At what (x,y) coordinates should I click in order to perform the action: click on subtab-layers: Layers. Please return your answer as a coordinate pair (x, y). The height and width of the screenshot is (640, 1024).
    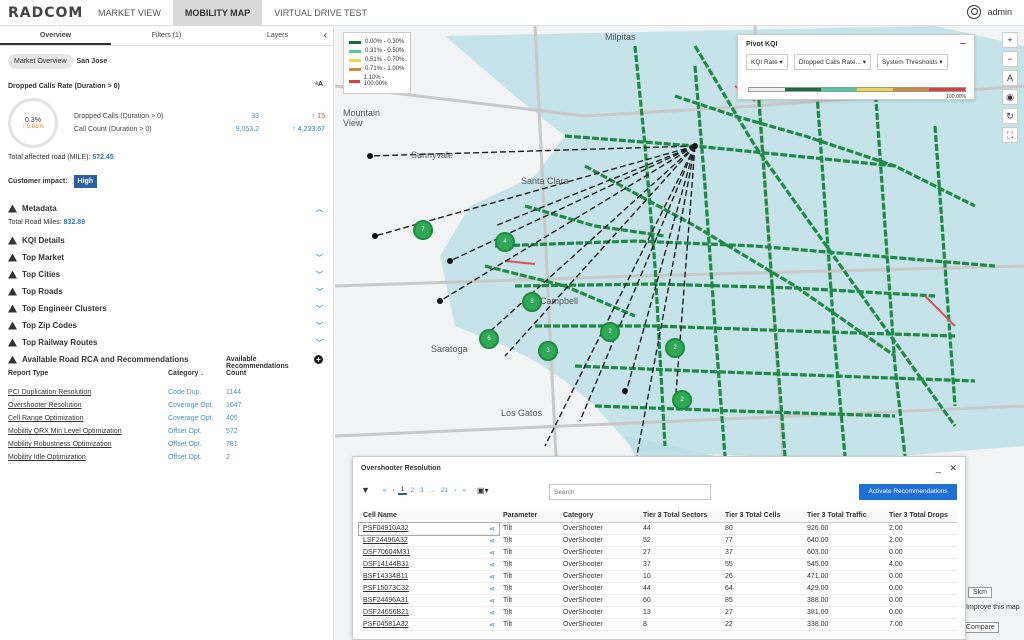
    Looking at the image, I should click on (277, 35).